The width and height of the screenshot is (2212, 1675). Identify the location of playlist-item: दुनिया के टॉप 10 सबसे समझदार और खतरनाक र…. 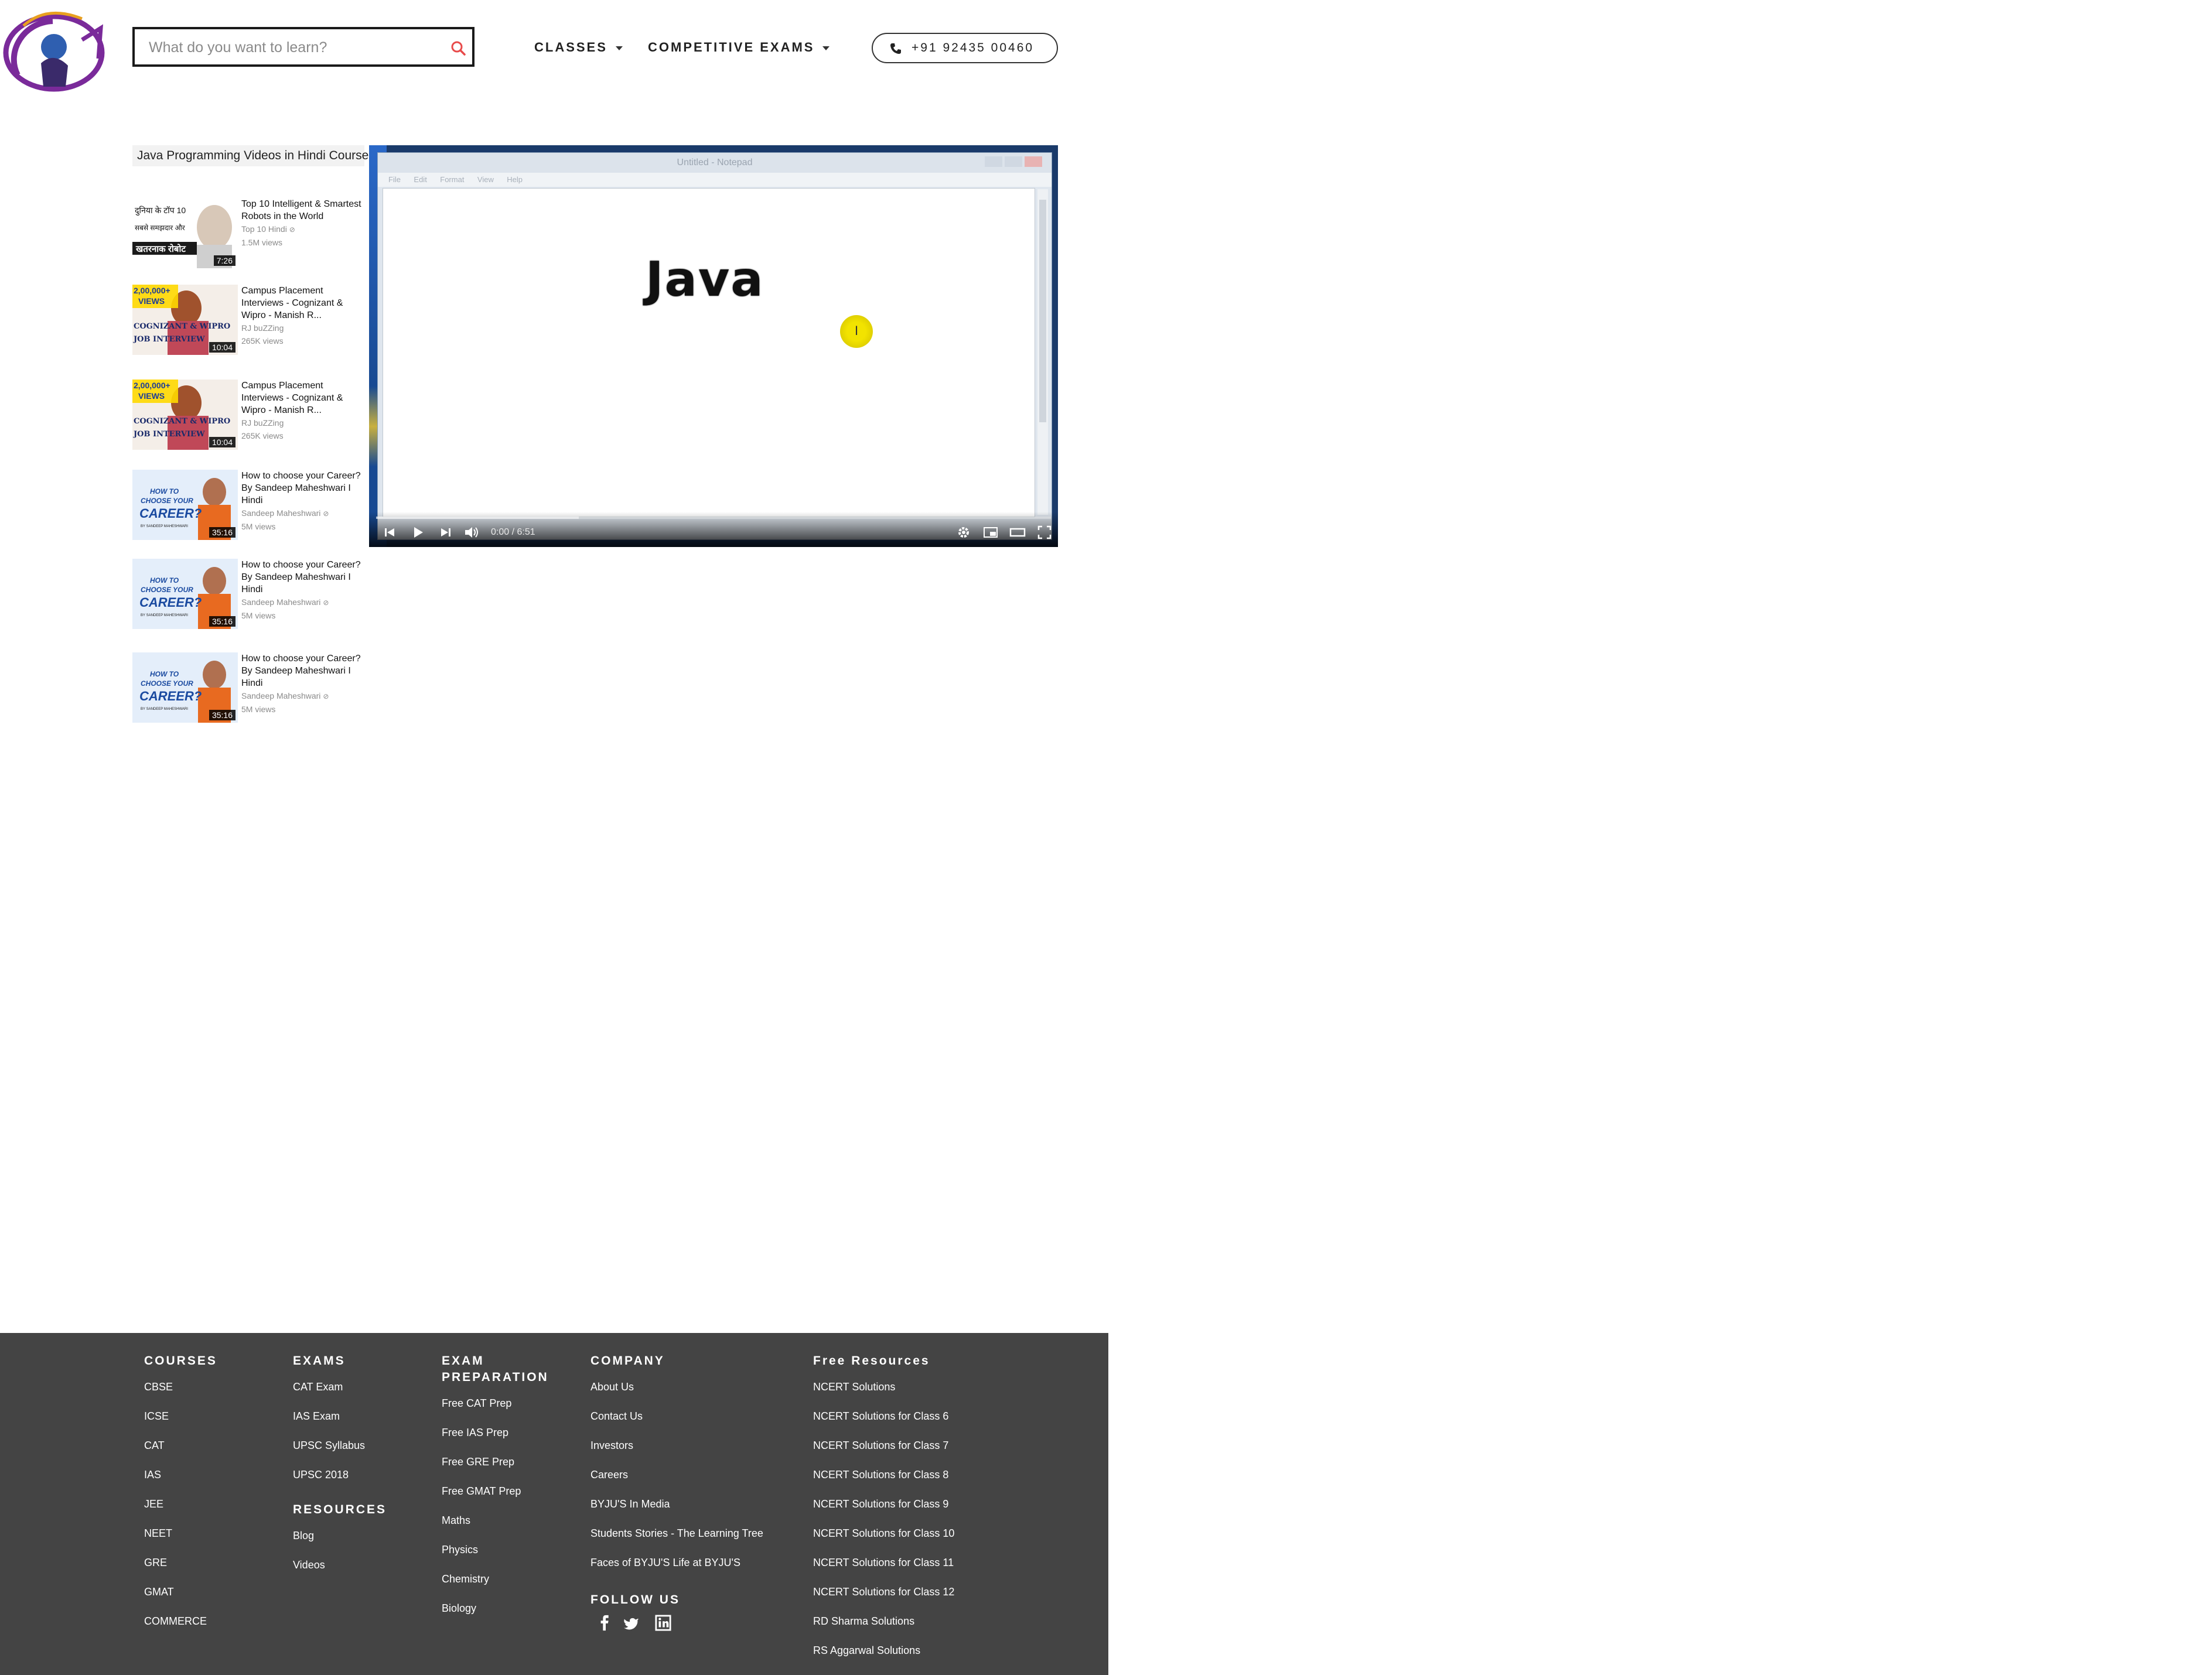
(250, 236).